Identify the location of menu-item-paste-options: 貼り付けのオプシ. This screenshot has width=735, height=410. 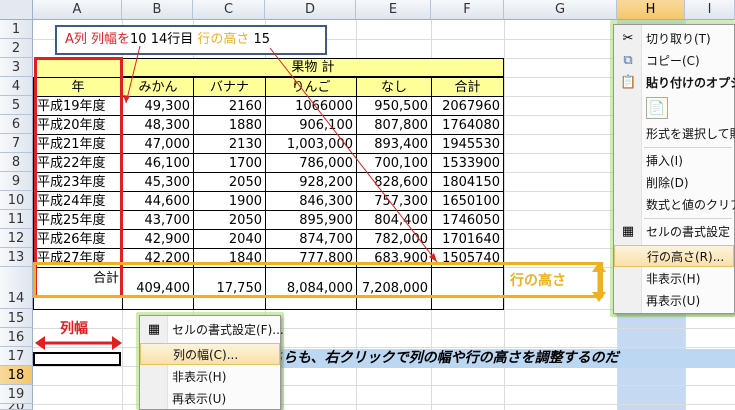
(674, 83).